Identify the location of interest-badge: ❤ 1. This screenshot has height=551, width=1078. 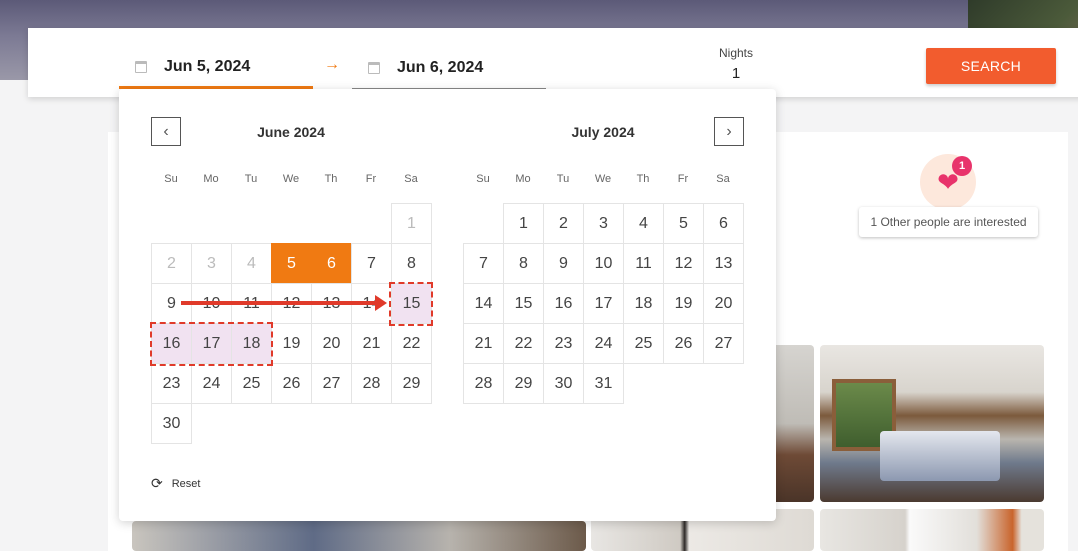
(948, 182).